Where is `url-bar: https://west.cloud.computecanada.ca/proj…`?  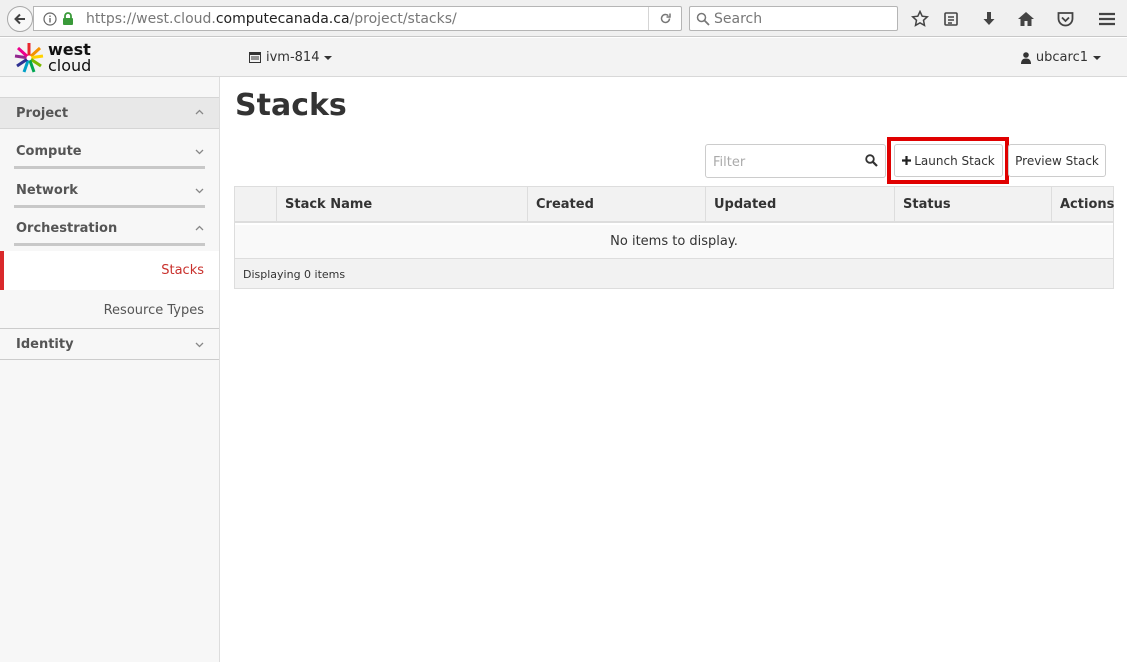
url-bar: https://west.cloud.computecanada.ca/proj… is located at coordinates (357, 18).